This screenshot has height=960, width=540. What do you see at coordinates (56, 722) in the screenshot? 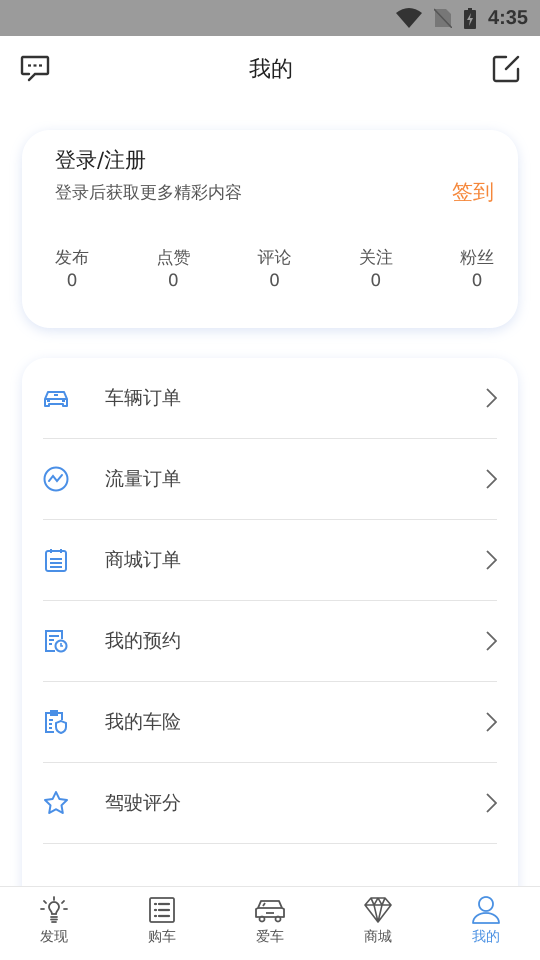
I see `insurance-icon` at bounding box center [56, 722].